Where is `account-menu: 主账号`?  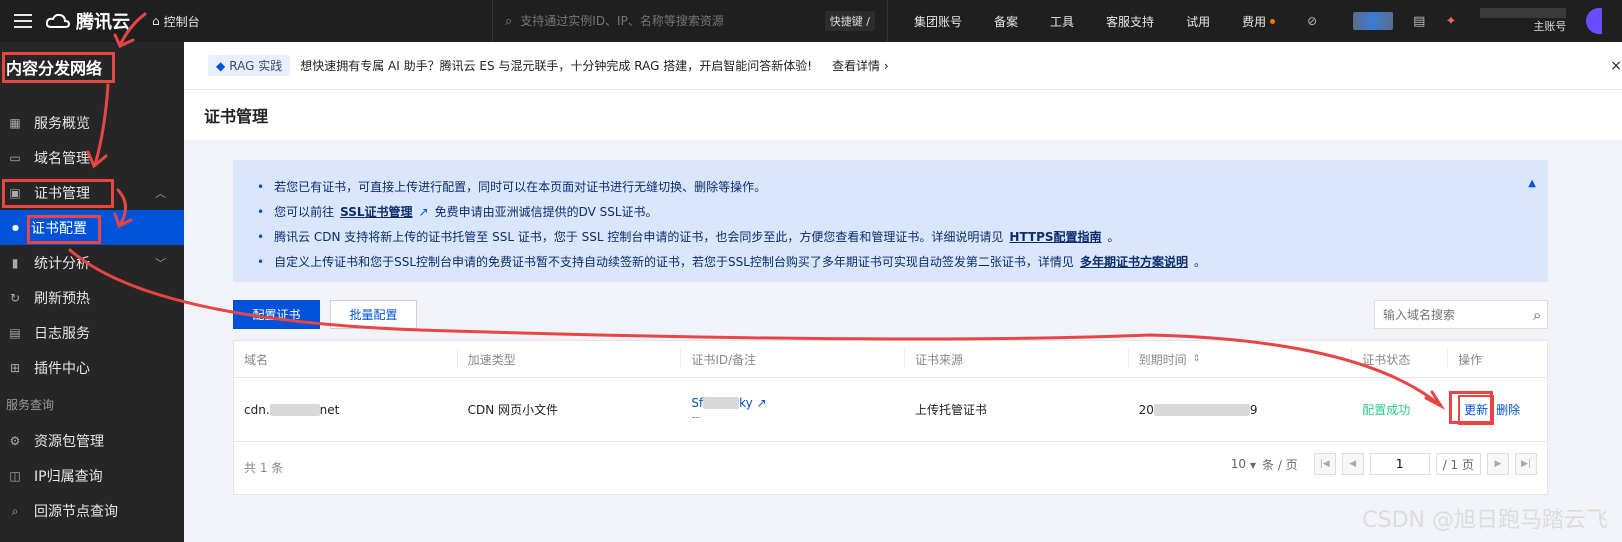
account-menu: 主账号 is located at coordinates (1521, 21).